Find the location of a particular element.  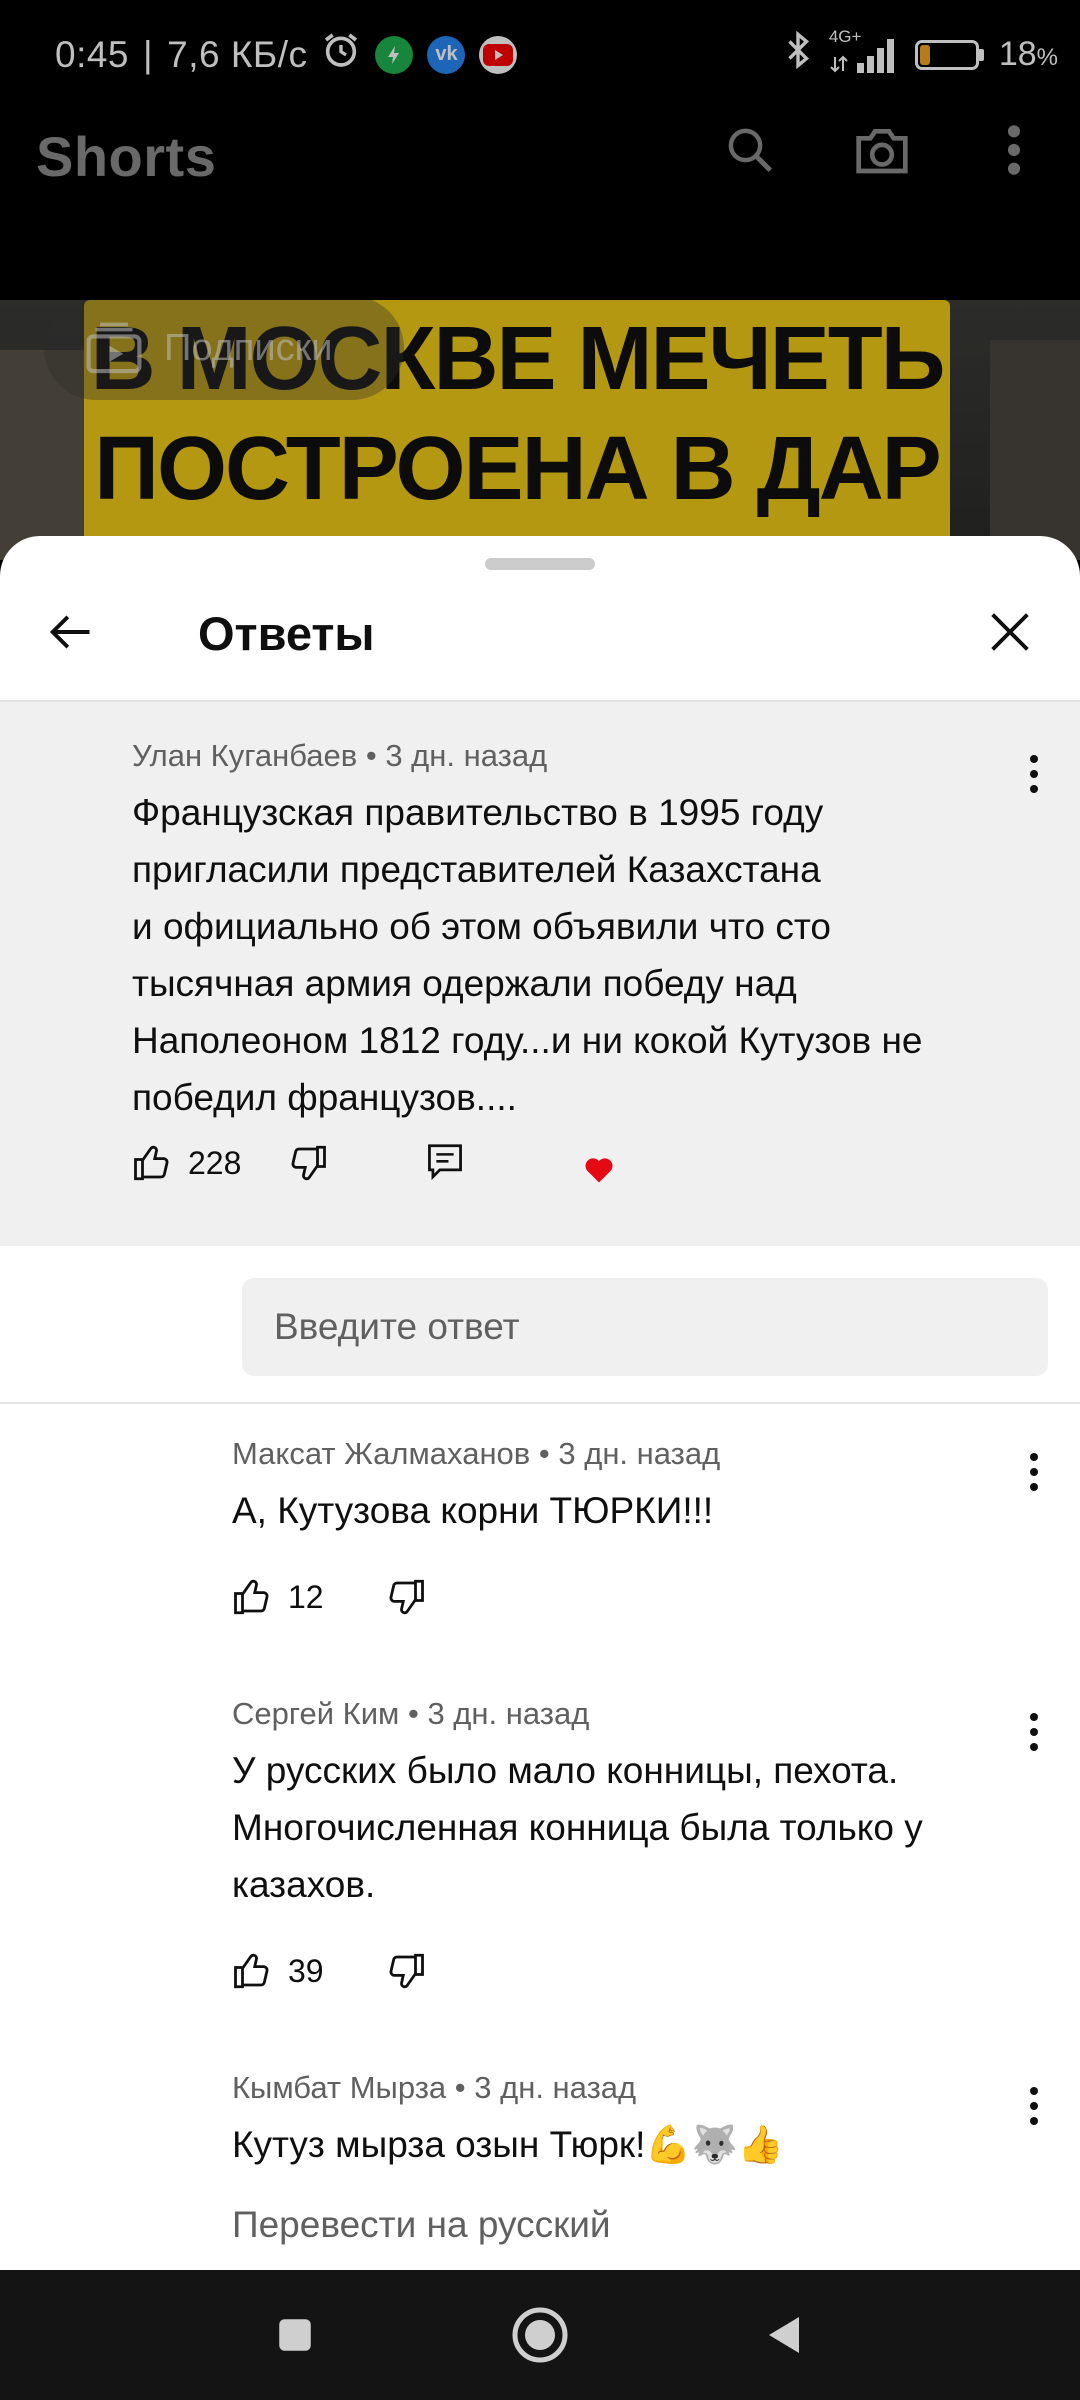

heart-icon is located at coordinates (599, 1170).